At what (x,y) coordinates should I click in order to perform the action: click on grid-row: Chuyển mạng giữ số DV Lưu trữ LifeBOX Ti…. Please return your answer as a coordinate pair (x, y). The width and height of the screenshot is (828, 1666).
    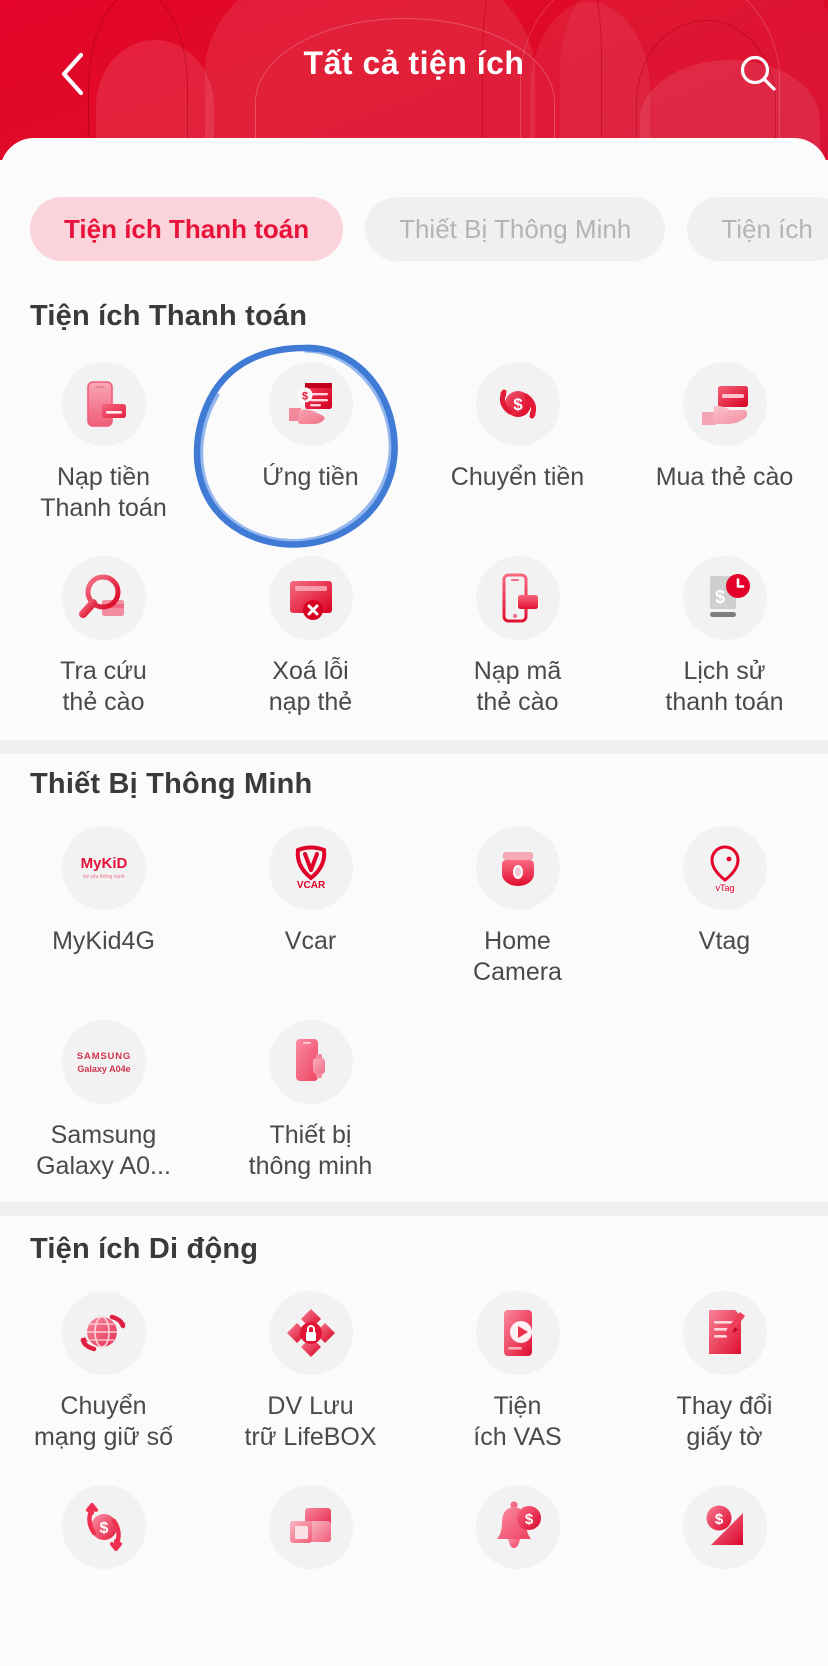
    Looking at the image, I should click on (414, 1372).